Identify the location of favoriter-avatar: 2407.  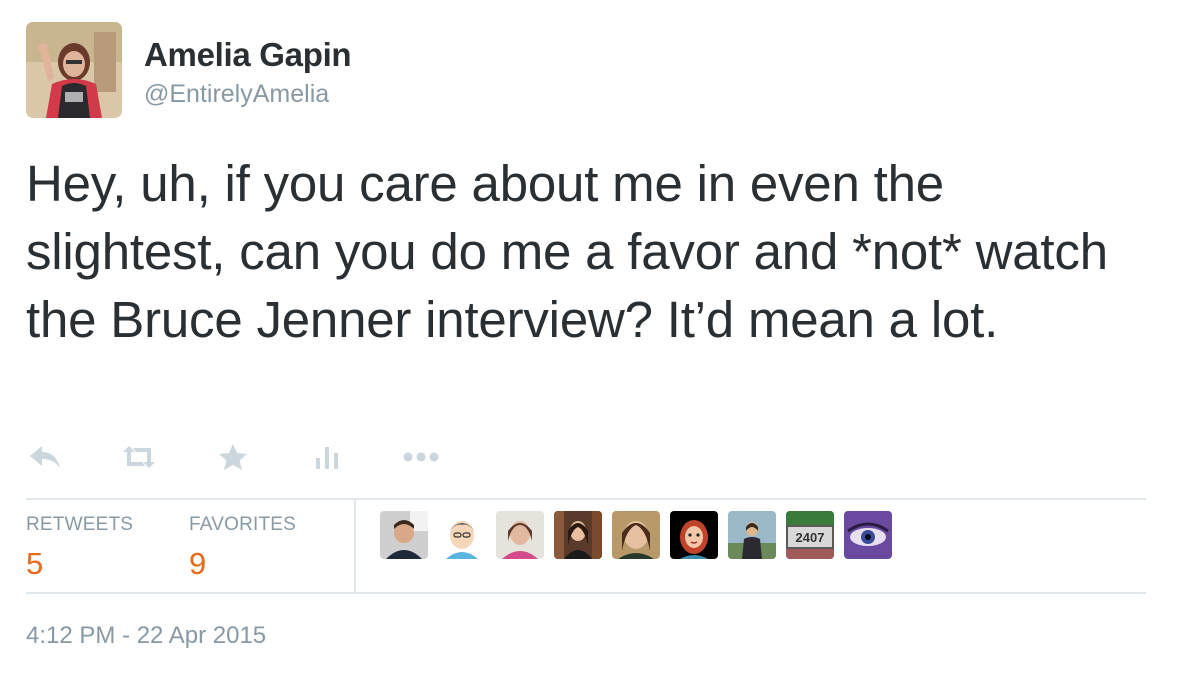
(810, 535).